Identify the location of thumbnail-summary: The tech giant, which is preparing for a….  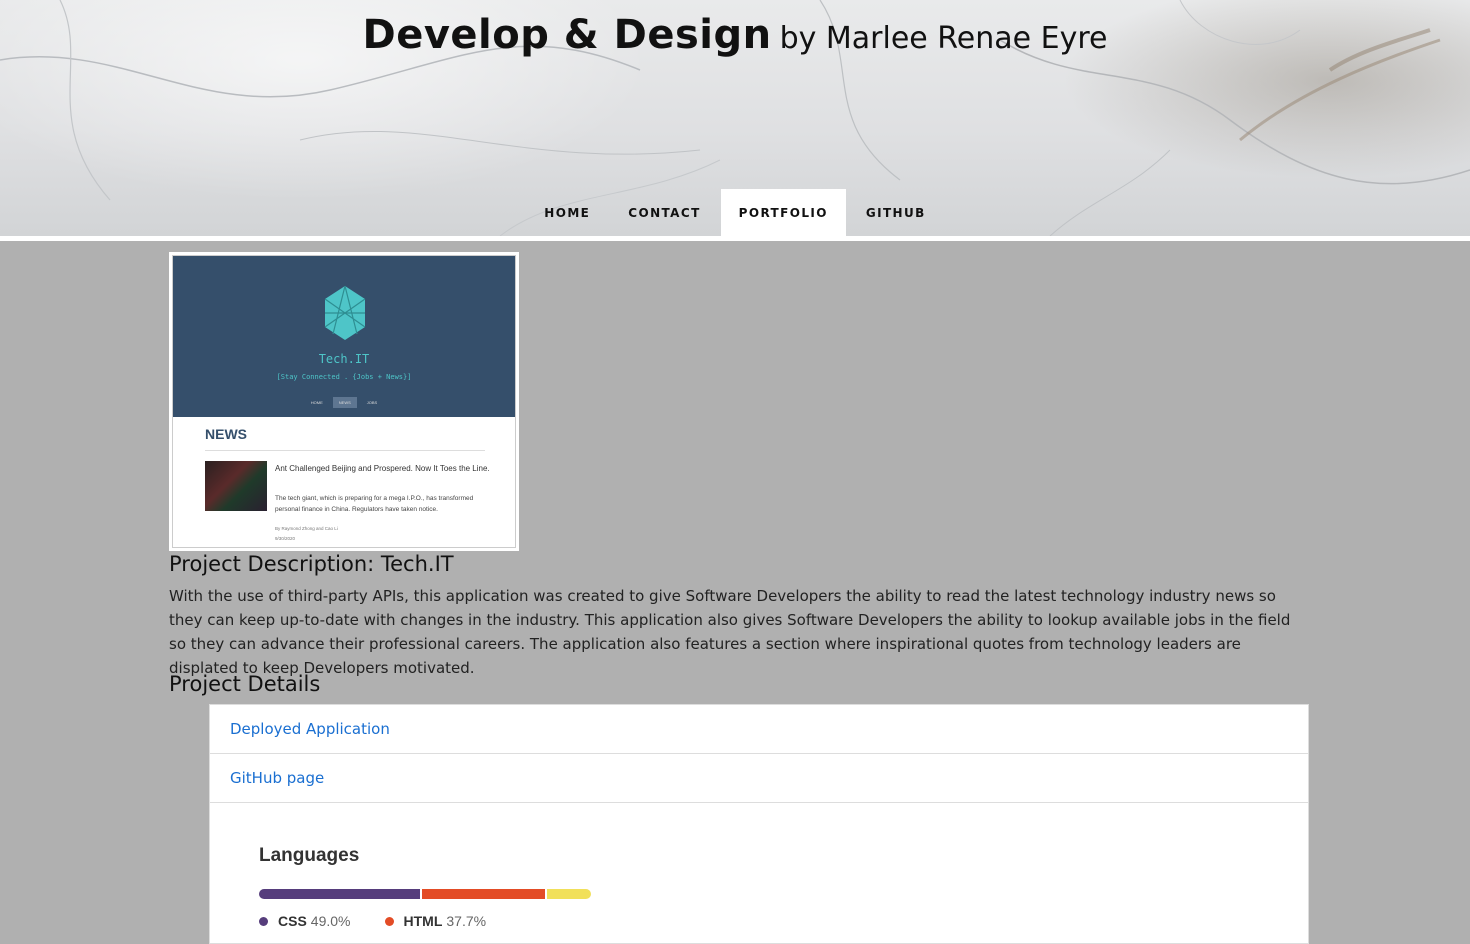
(374, 504).